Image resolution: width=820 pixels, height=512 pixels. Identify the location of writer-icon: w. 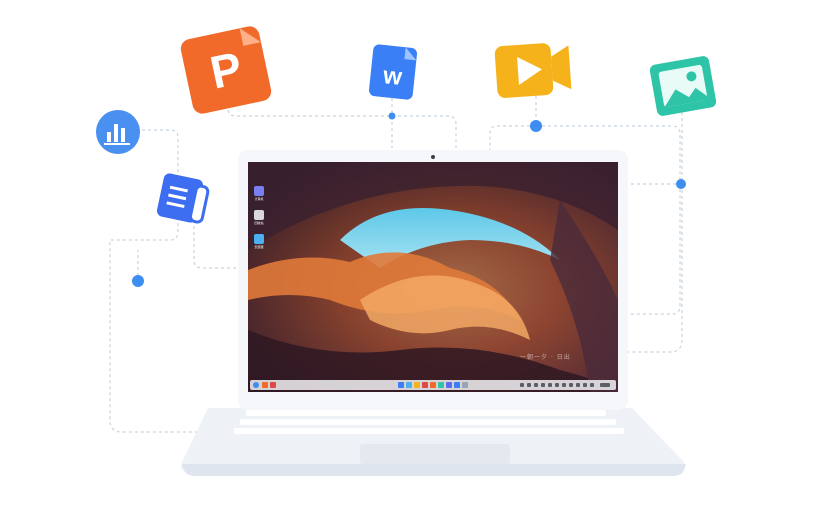
(393, 72).